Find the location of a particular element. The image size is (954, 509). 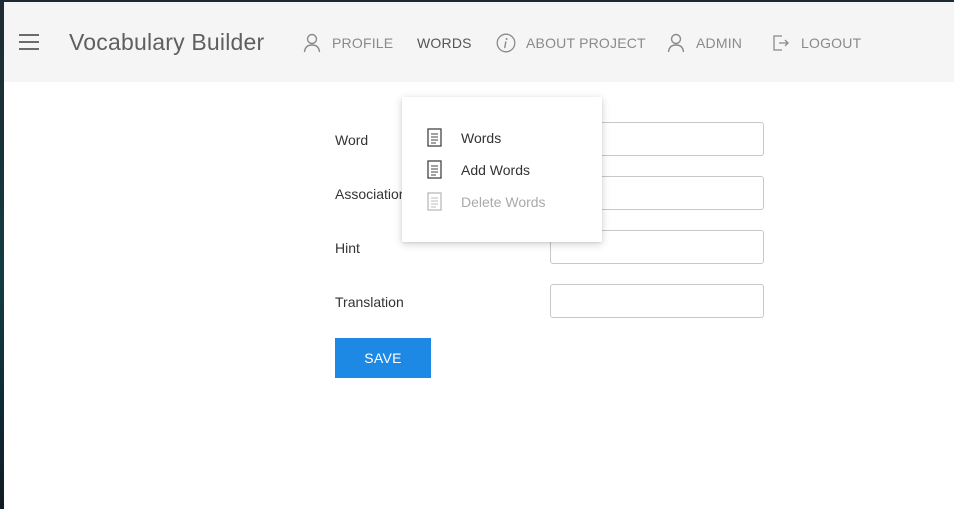

menu-item-words-label: Words is located at coordinates (481, 138).